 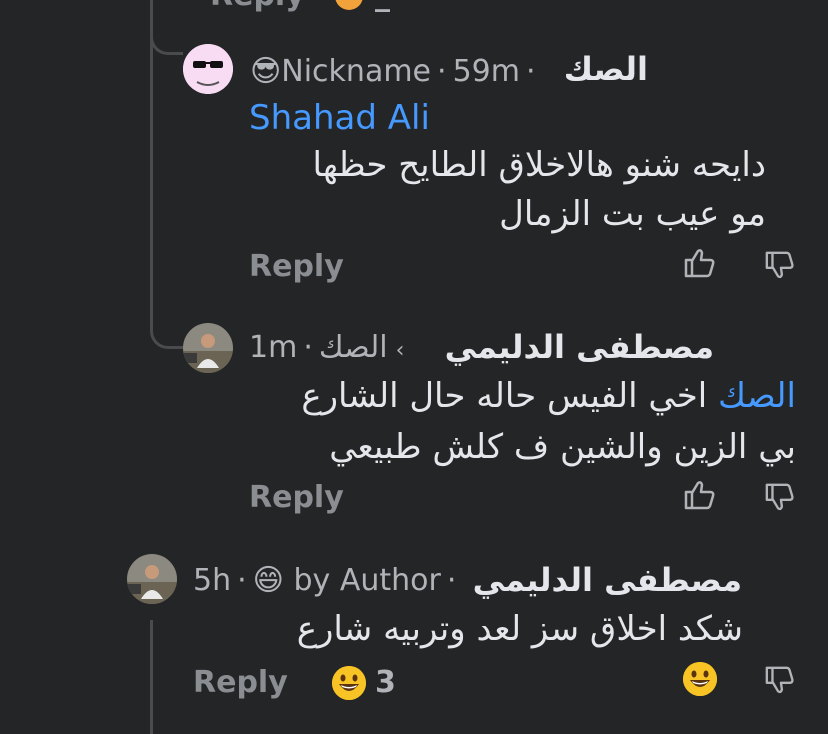 What do you see at coordinates (151, 677) in the screenshot?
I see `thread-line-bottom` at bounding box center [151, 677].